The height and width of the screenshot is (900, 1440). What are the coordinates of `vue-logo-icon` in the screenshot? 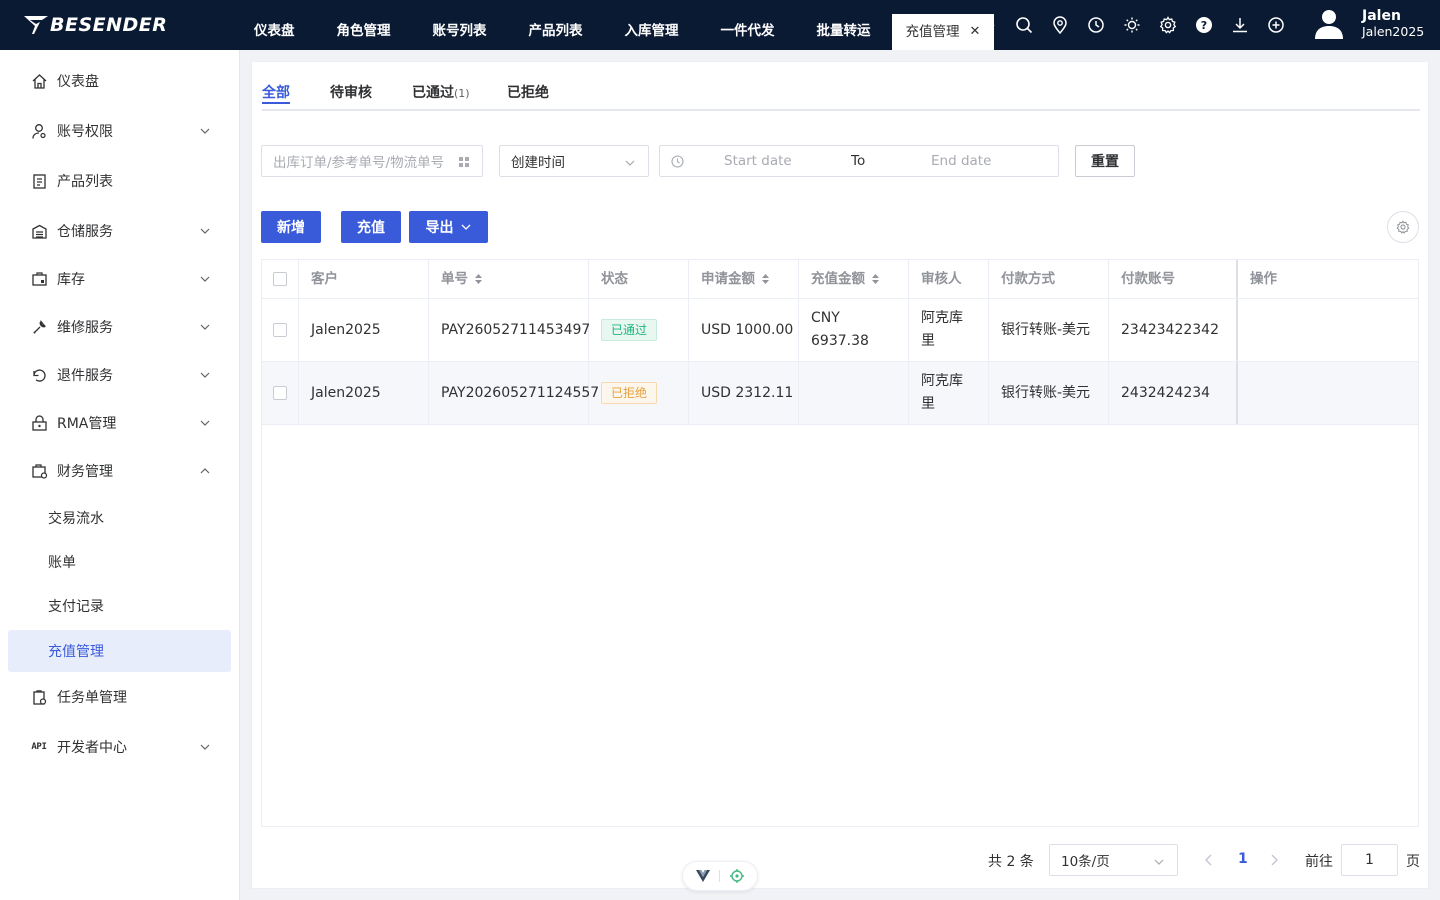 It's located at (702, 876).